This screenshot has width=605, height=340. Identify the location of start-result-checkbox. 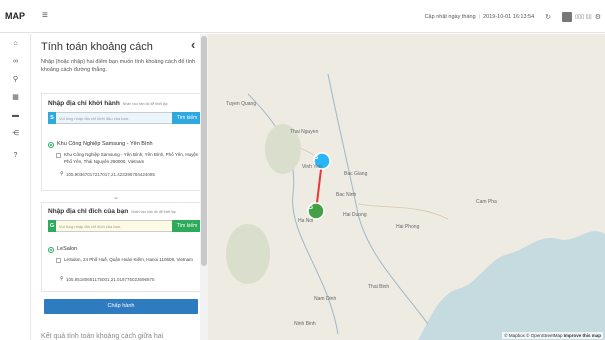
(58, 155).